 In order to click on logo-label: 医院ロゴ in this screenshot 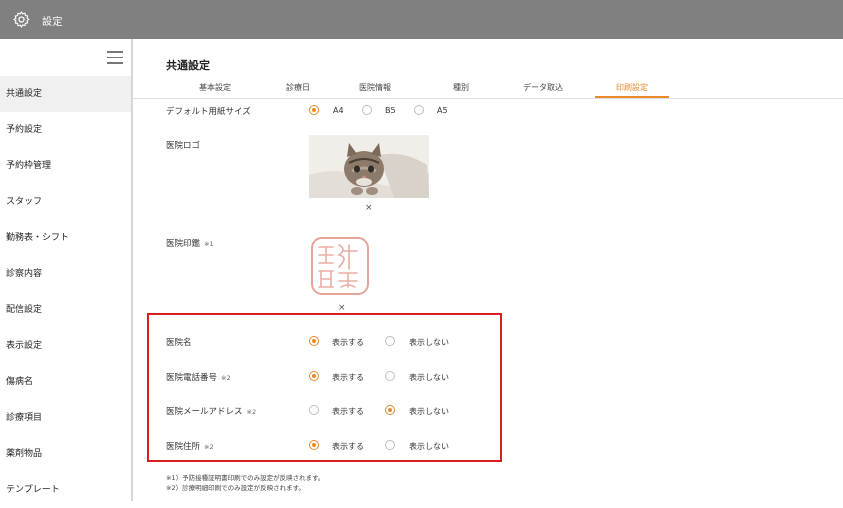, I will do `click(183, 146)`.